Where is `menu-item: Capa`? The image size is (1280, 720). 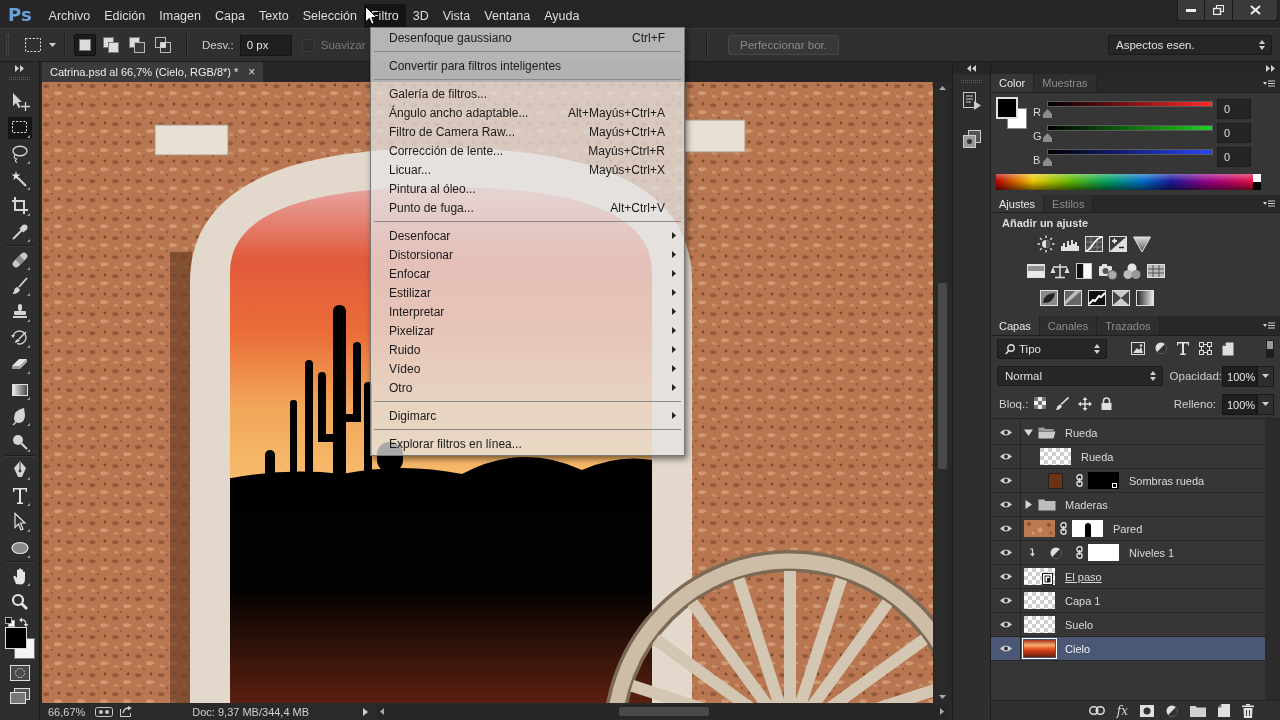
menu-item: Capa is located at coordinates (230, 16).